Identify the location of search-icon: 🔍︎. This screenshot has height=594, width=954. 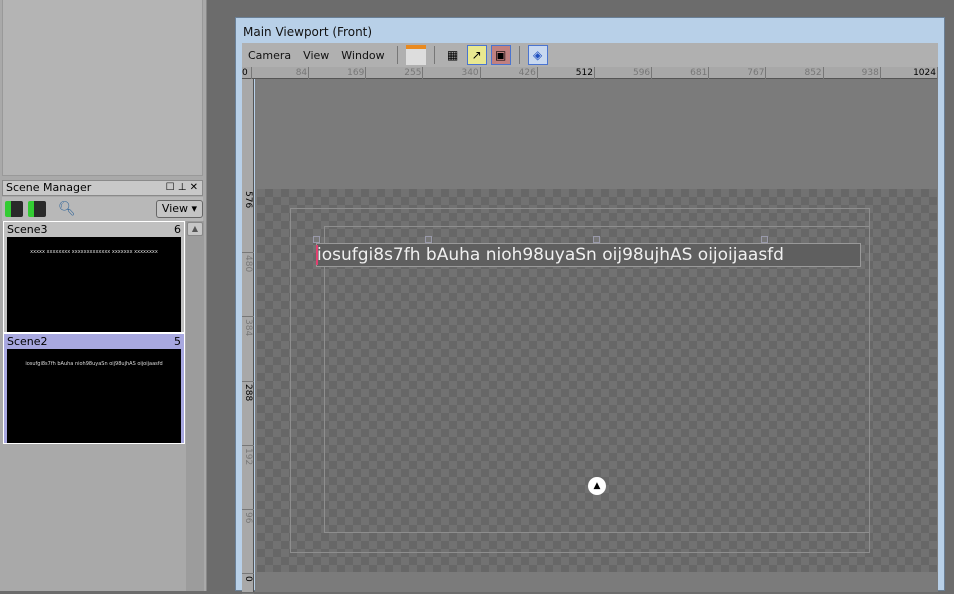
(67, 209).